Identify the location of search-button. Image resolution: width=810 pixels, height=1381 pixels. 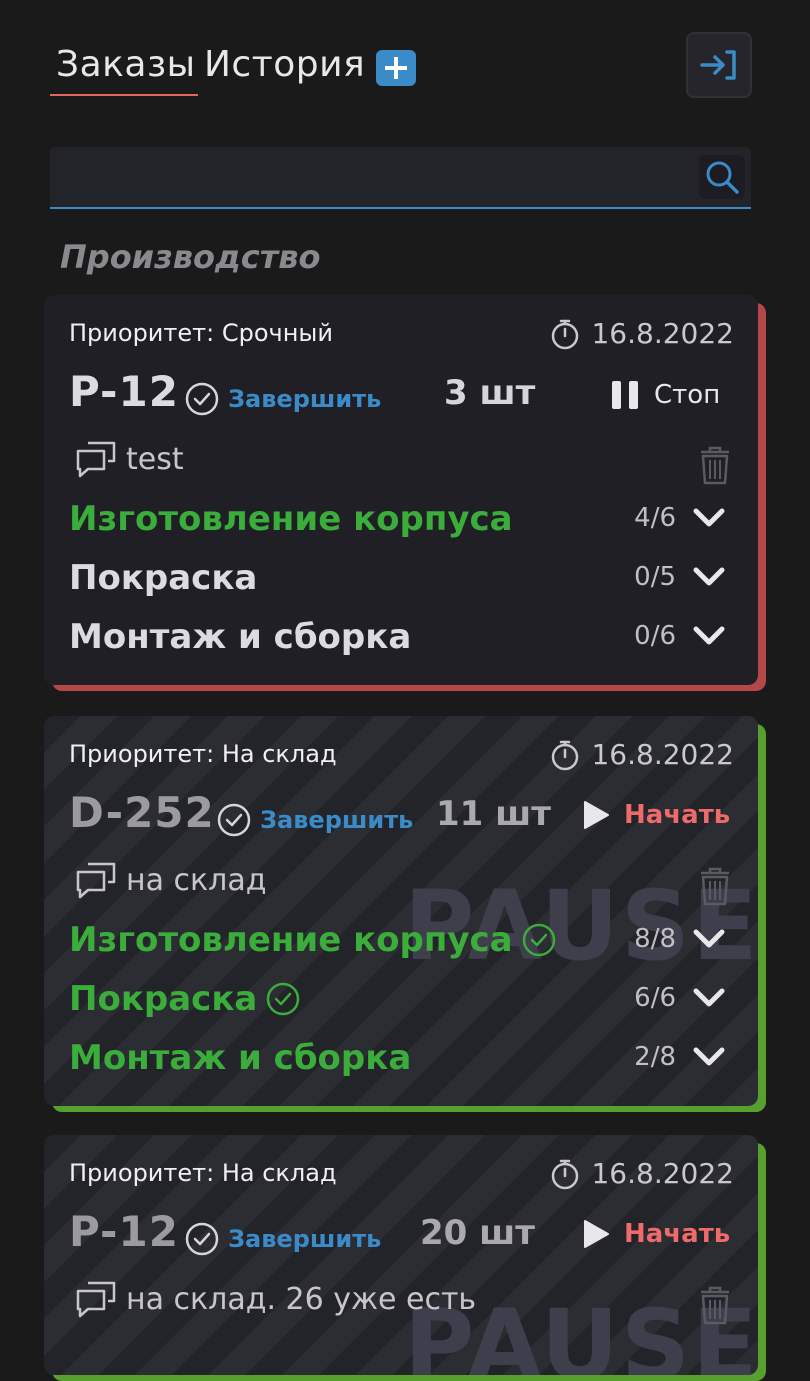
(722, 177).